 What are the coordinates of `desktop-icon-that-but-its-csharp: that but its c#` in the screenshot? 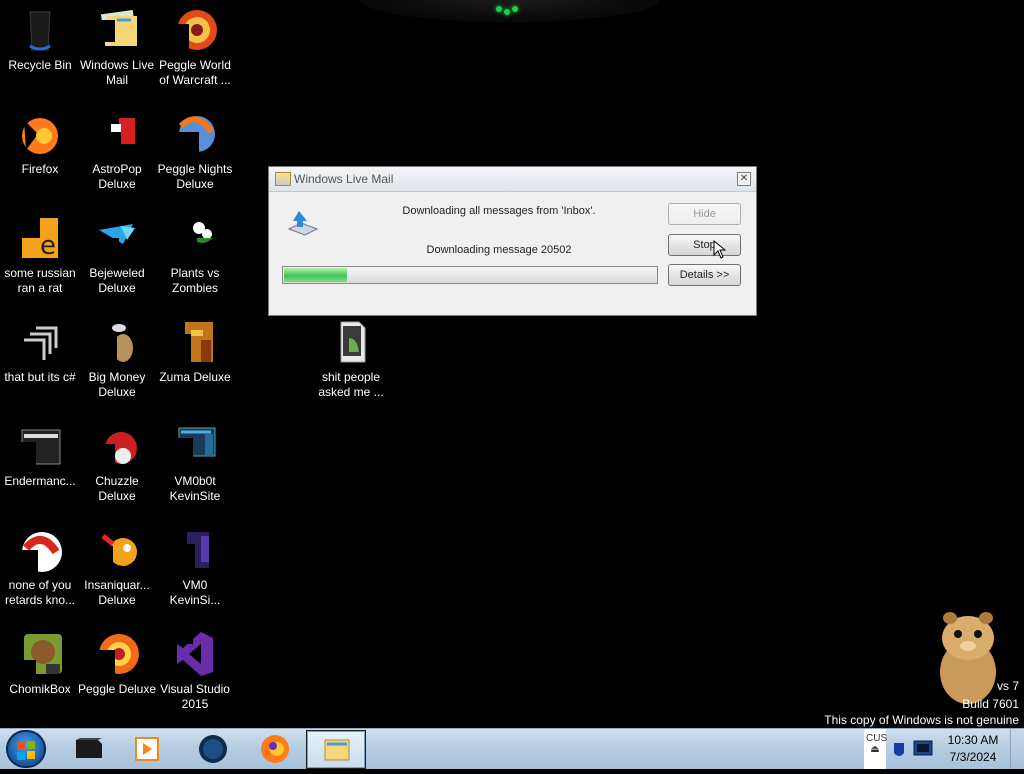 It's located at (40, 349).